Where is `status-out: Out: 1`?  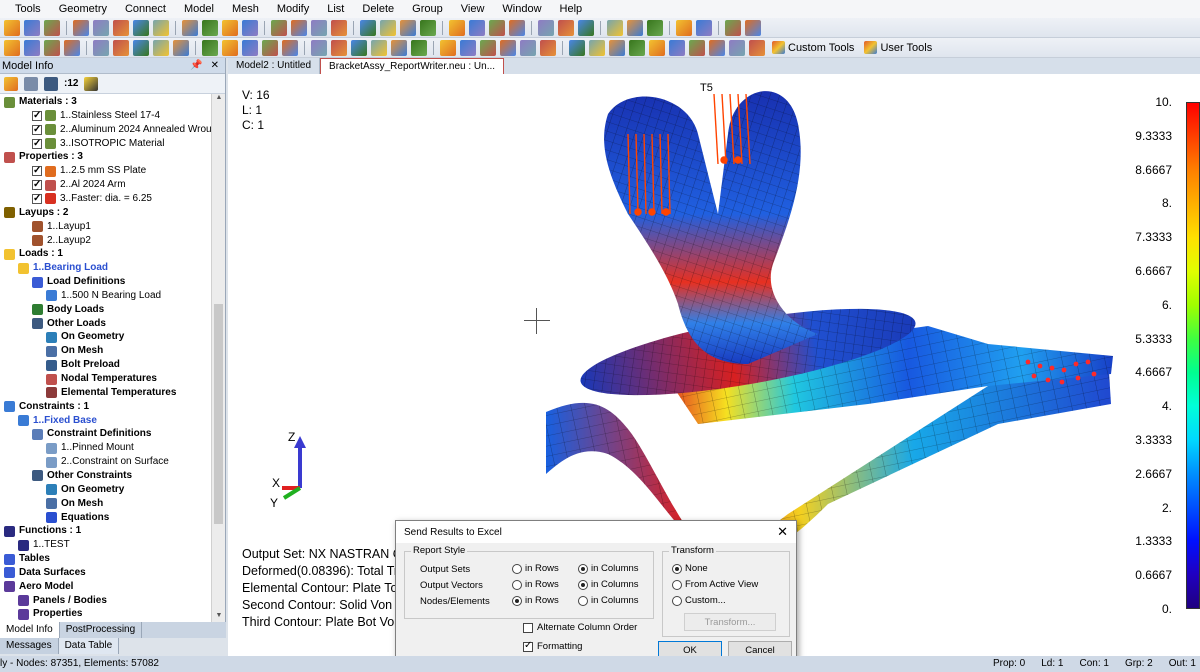 status-out: Out: 1 is located at coordinates (1182, 664).